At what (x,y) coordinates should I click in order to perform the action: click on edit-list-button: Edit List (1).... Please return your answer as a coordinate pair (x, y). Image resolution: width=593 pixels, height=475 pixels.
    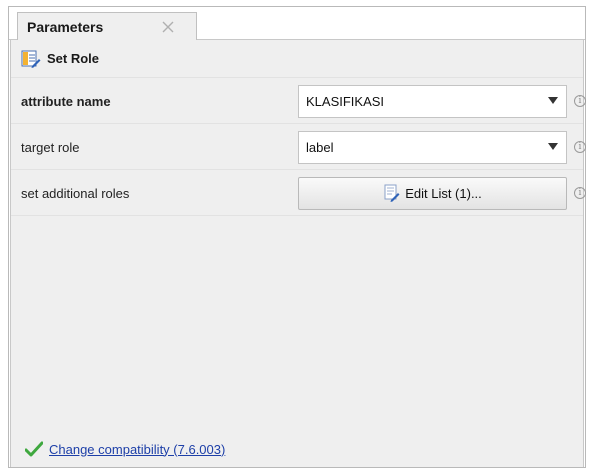
    Looking at the image, I should click on (432, 193).